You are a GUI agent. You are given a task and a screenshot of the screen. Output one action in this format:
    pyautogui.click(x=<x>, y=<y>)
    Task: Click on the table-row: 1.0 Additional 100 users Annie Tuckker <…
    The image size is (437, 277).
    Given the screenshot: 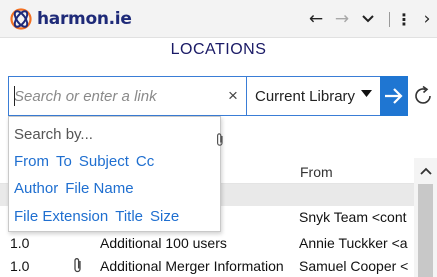 What is the action you would take?
    pyautogui.click(x=207, y=243)
    